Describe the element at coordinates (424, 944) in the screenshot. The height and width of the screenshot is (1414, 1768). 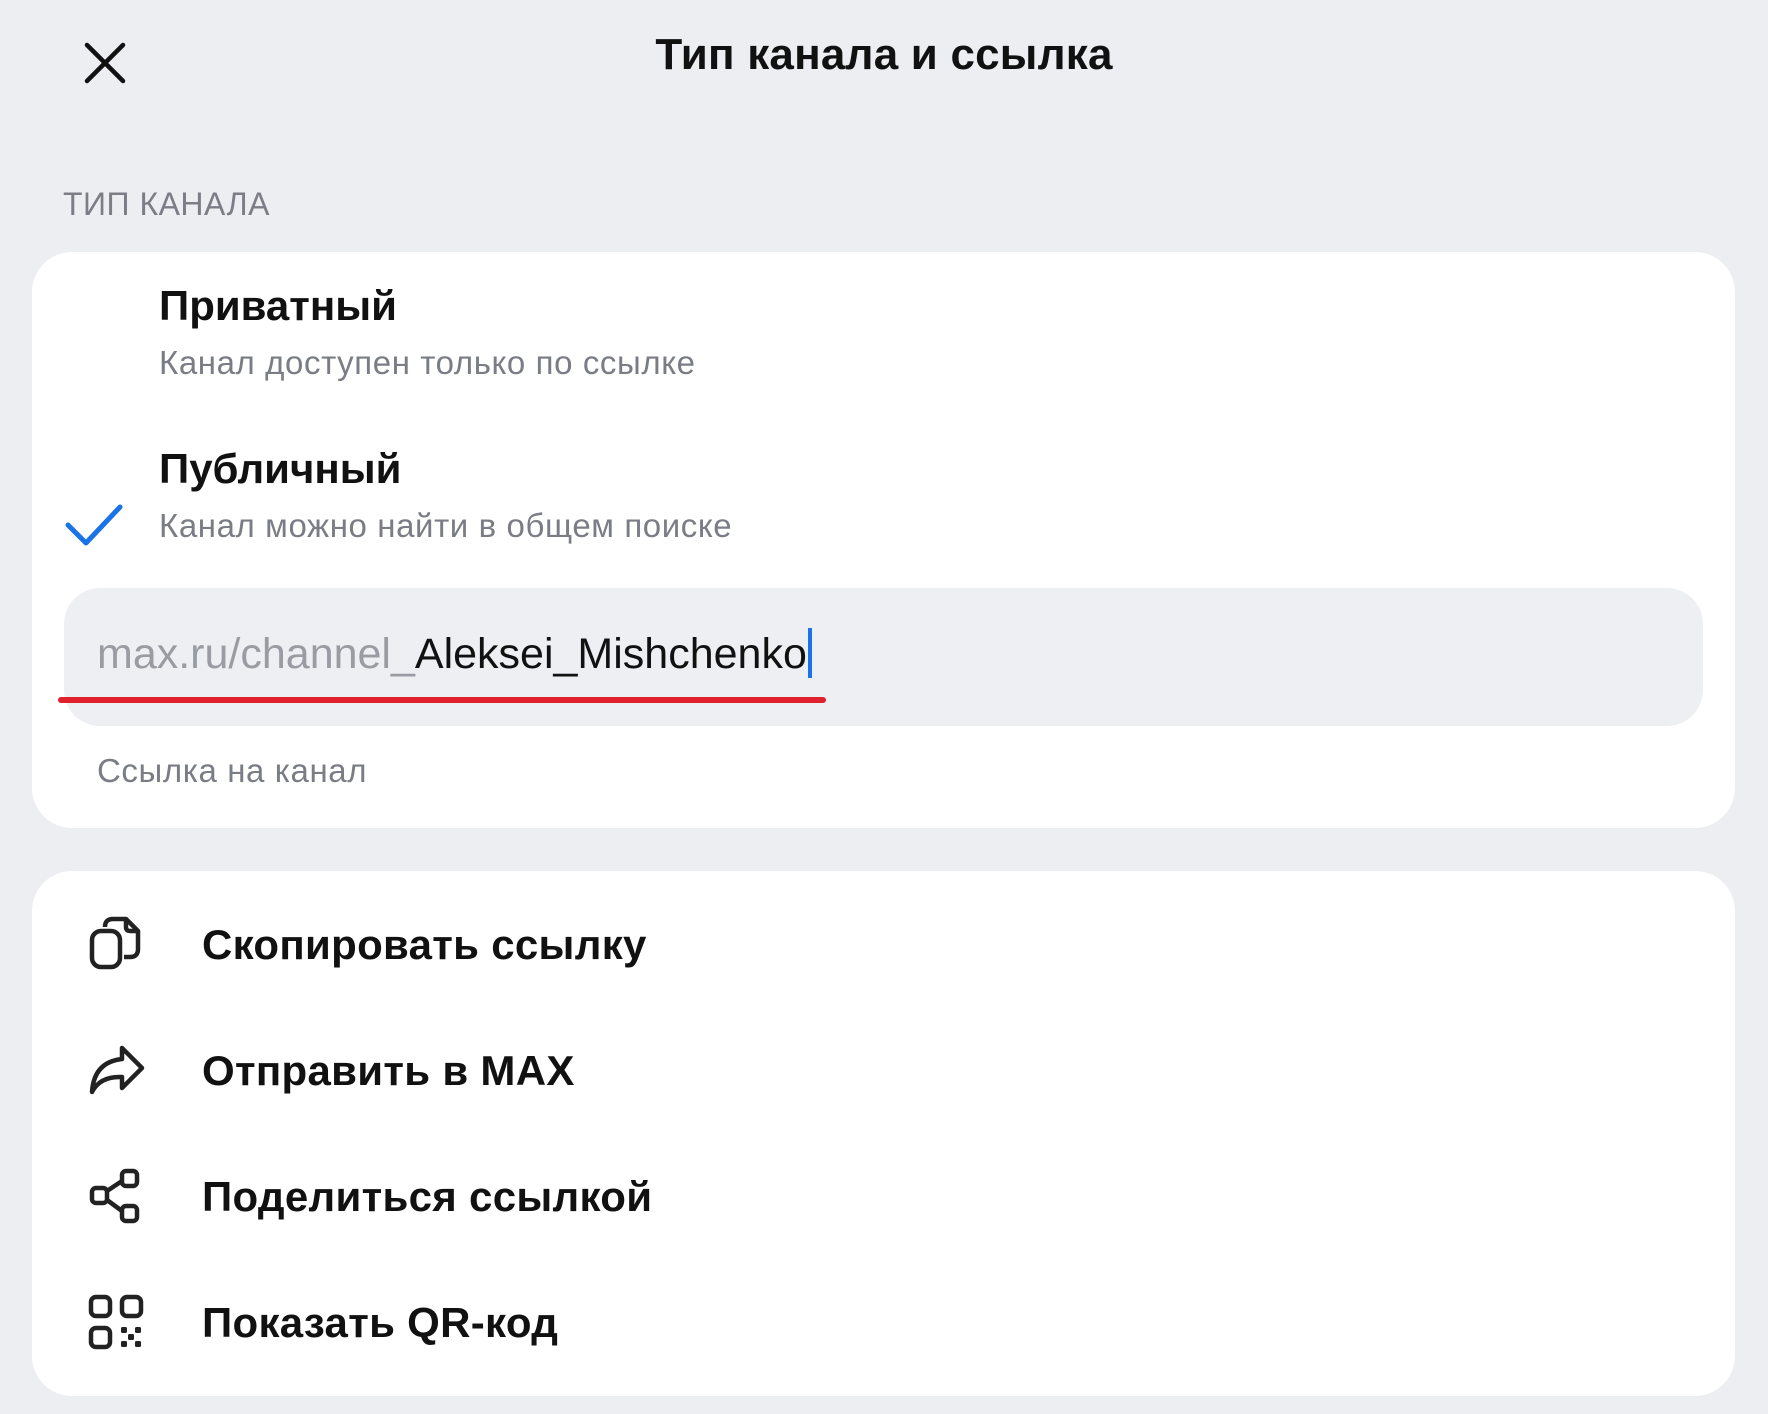
I see `action-label: Скопировать ссылку` at that location.